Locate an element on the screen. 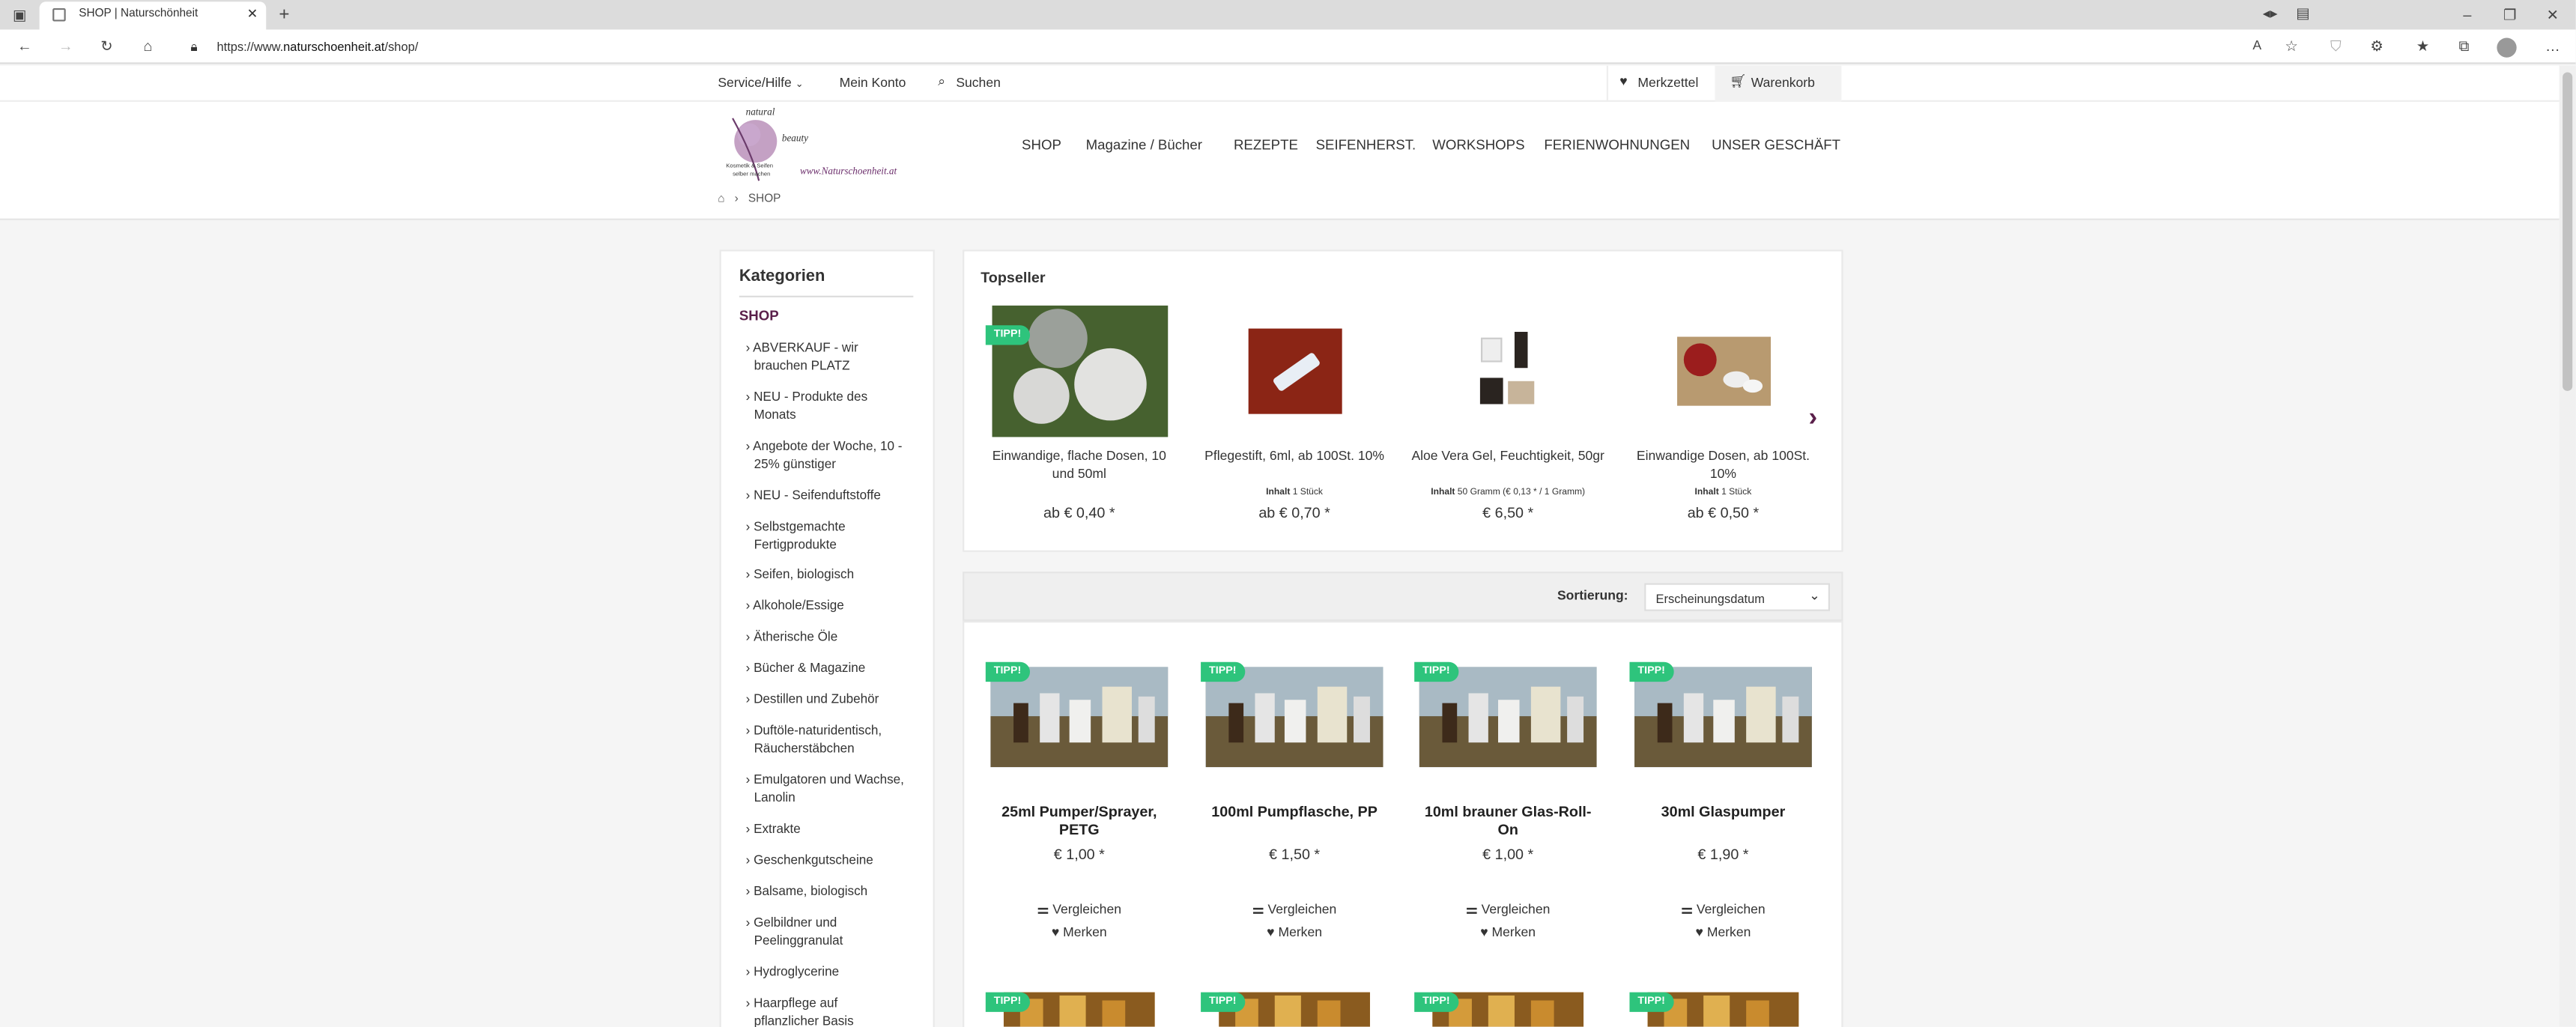 This screenshot has height=1027, width=2576. category-item: › Emulgatoren und Wachse, Lanolin is located at coordinates (835, 789).